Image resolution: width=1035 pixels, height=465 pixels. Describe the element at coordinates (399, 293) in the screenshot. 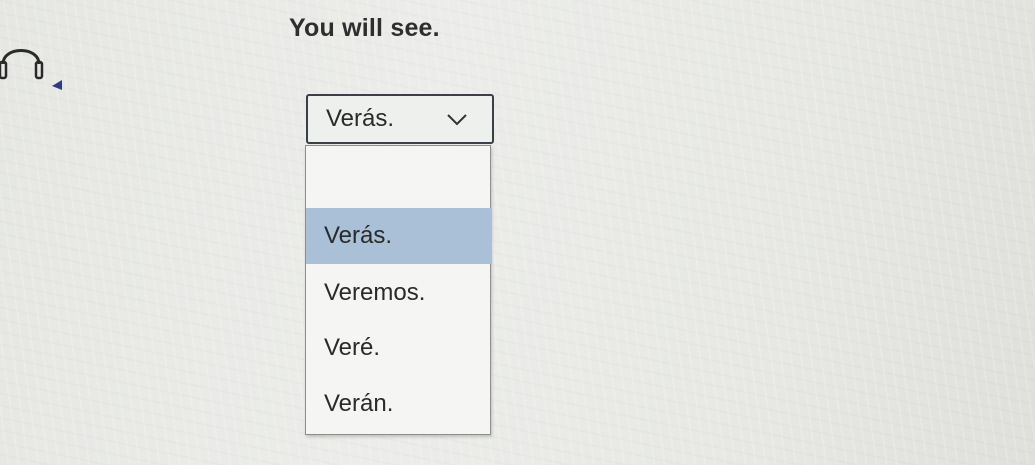

I see `select-option-veremos: Veremos.` at that location.